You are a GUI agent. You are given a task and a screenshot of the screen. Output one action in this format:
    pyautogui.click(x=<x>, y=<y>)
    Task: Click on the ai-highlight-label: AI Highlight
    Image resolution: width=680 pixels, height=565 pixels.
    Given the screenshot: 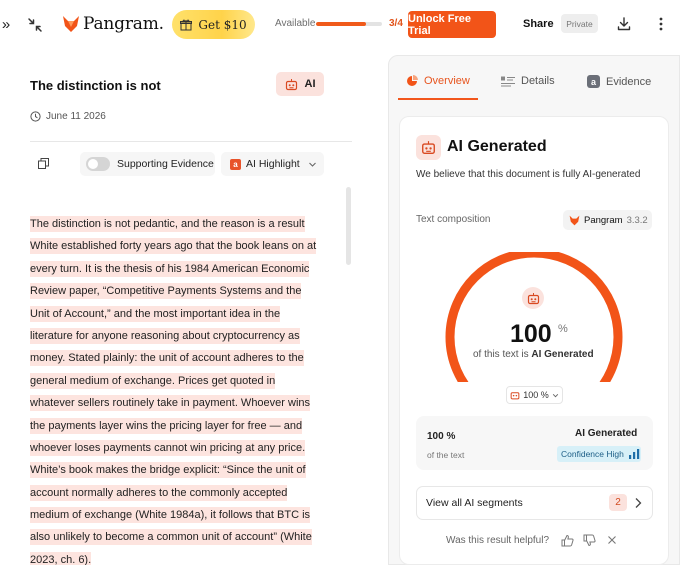 What is the action you would take?
    pyautogui.click(x=273, y=164)
    